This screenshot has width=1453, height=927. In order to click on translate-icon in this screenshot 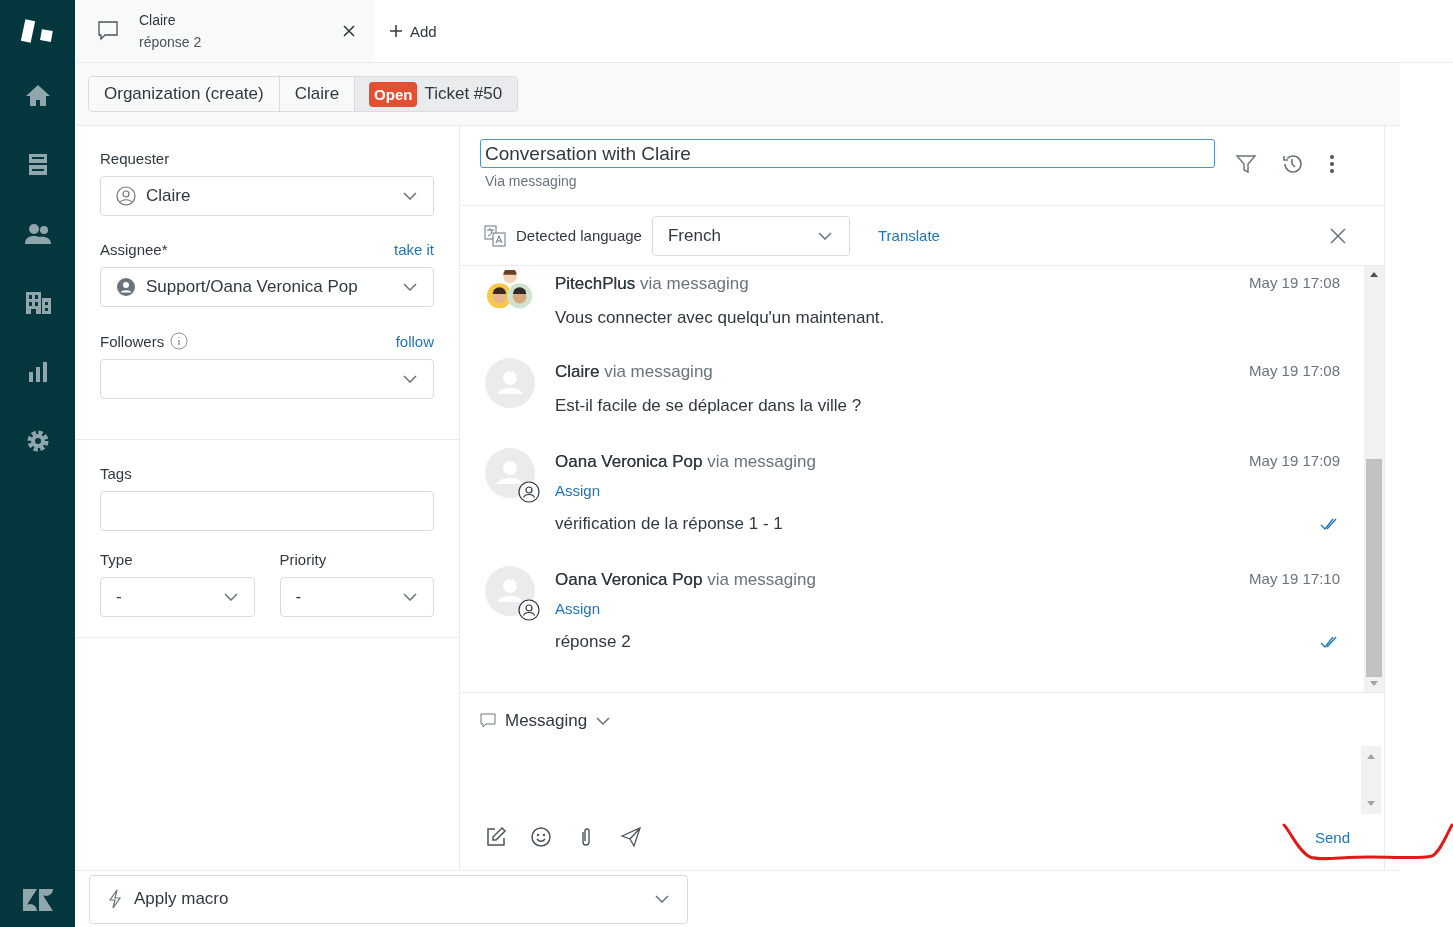, I will do `click(495, 235)`.